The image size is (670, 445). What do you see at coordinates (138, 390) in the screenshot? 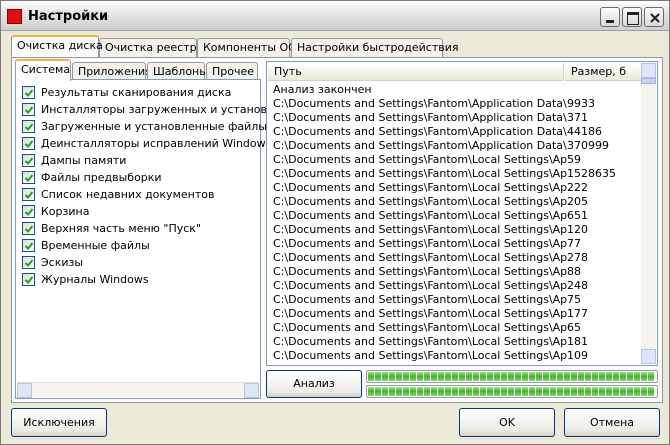
I see `checklist-hscrollbar` at bounding box center [138, 390].